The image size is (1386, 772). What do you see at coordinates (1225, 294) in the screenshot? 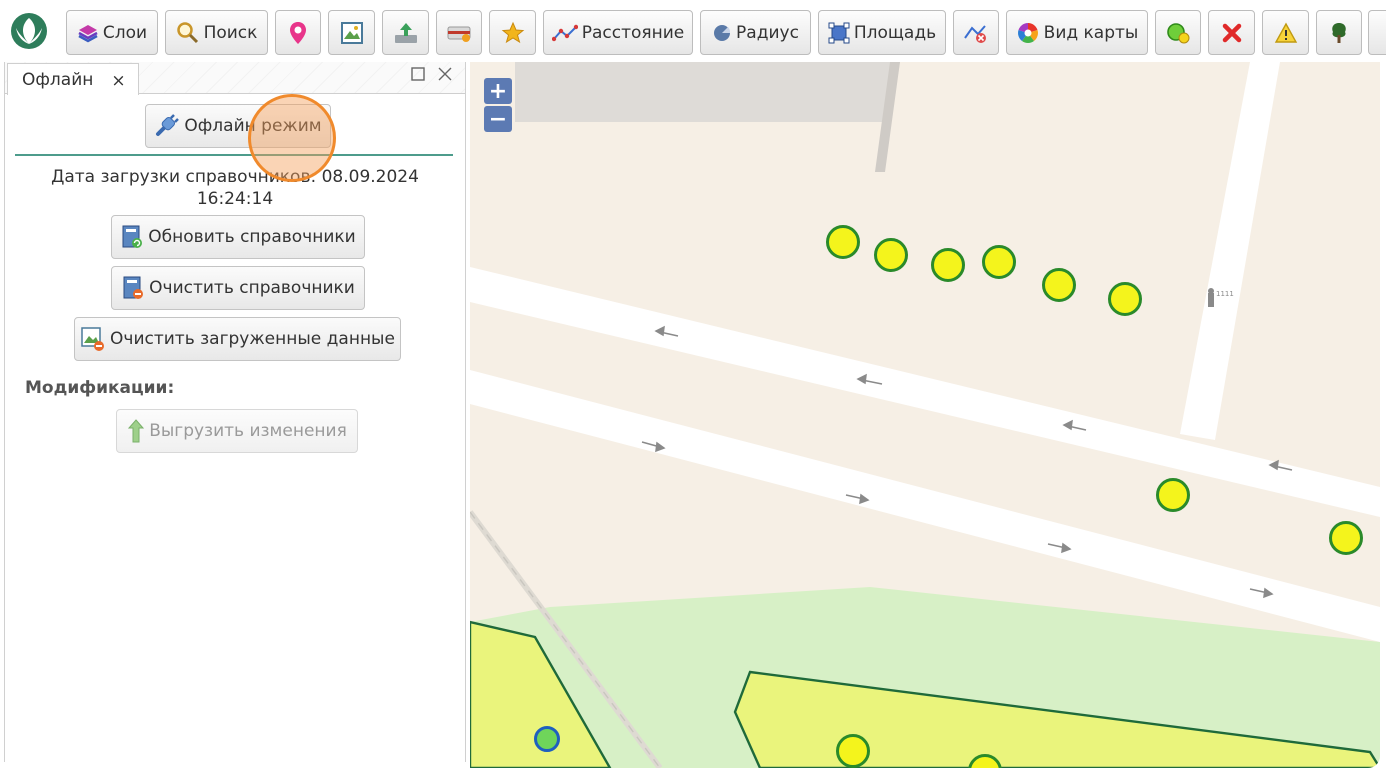
I see `svg-text: 1111` at bounding box center [1225, 294].